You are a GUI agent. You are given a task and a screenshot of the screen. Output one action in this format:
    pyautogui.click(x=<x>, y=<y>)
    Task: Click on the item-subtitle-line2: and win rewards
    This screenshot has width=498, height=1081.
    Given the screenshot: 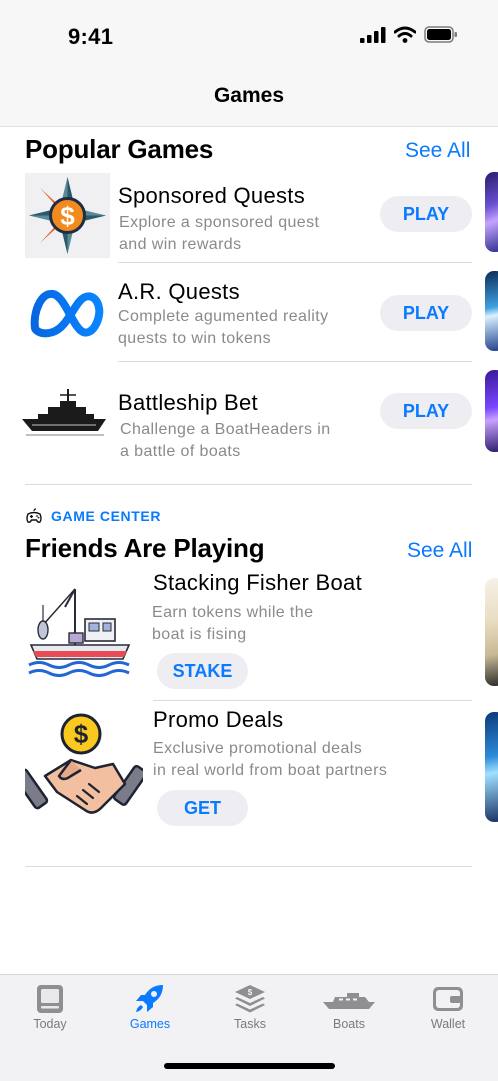 What is the action you would take?
    pyautogui.click(x=180, y=244)
    